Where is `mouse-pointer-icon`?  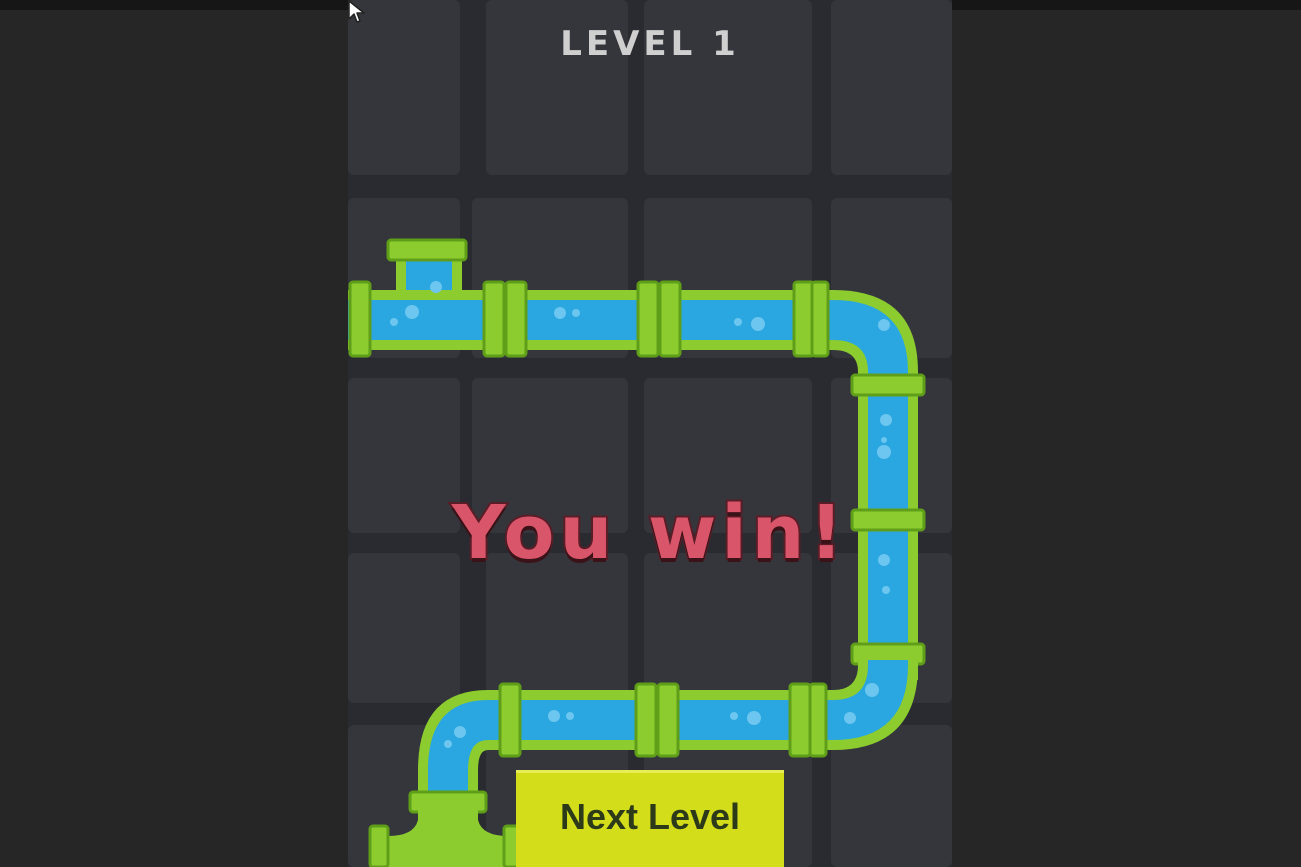 mouse-pointer-icon is located at coordinates (356, 11).